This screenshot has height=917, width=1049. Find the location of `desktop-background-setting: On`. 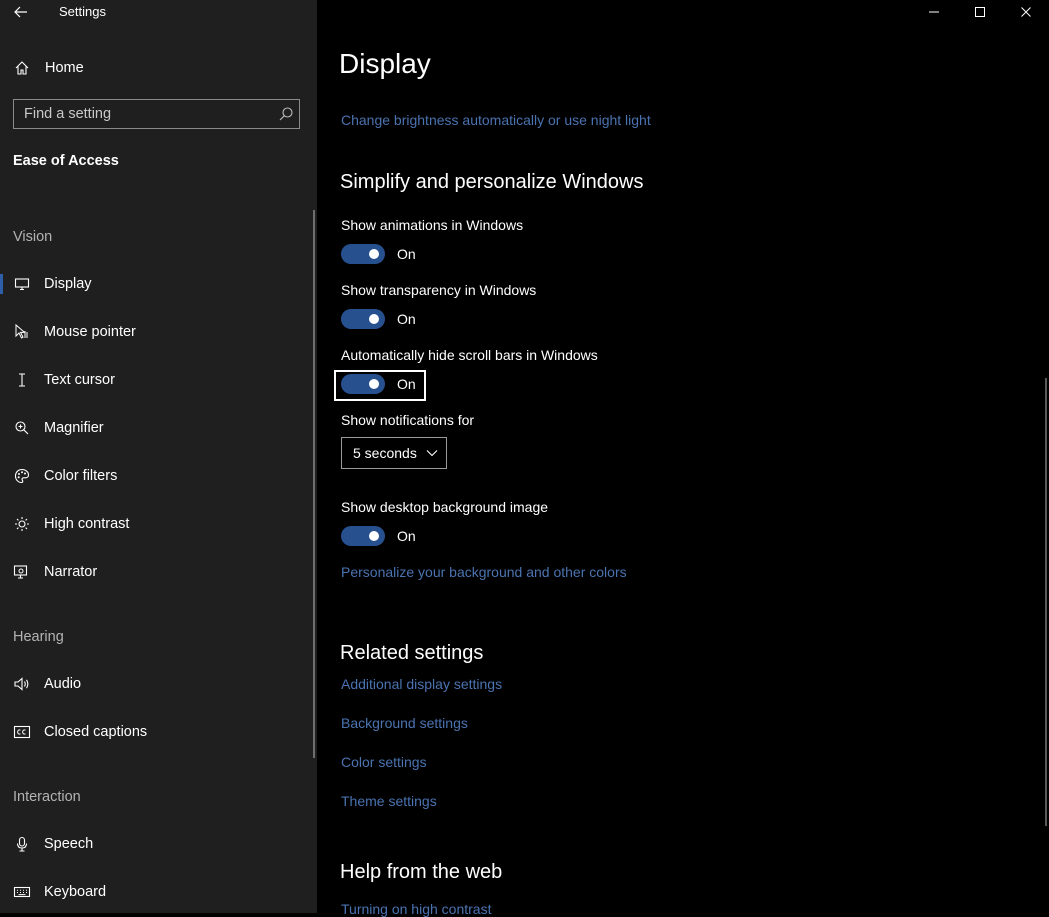

desktop-background-setting: On is located at coordinates (378, 536).